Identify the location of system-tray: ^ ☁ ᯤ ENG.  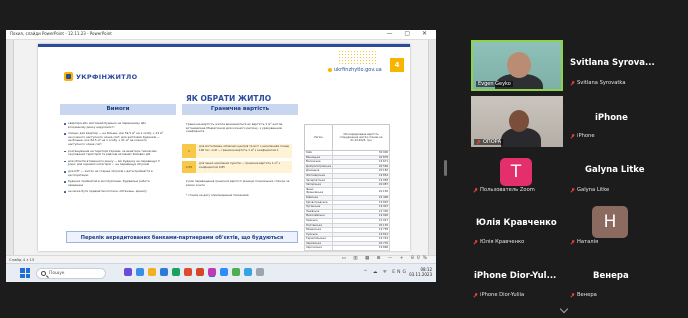
(386, 272).